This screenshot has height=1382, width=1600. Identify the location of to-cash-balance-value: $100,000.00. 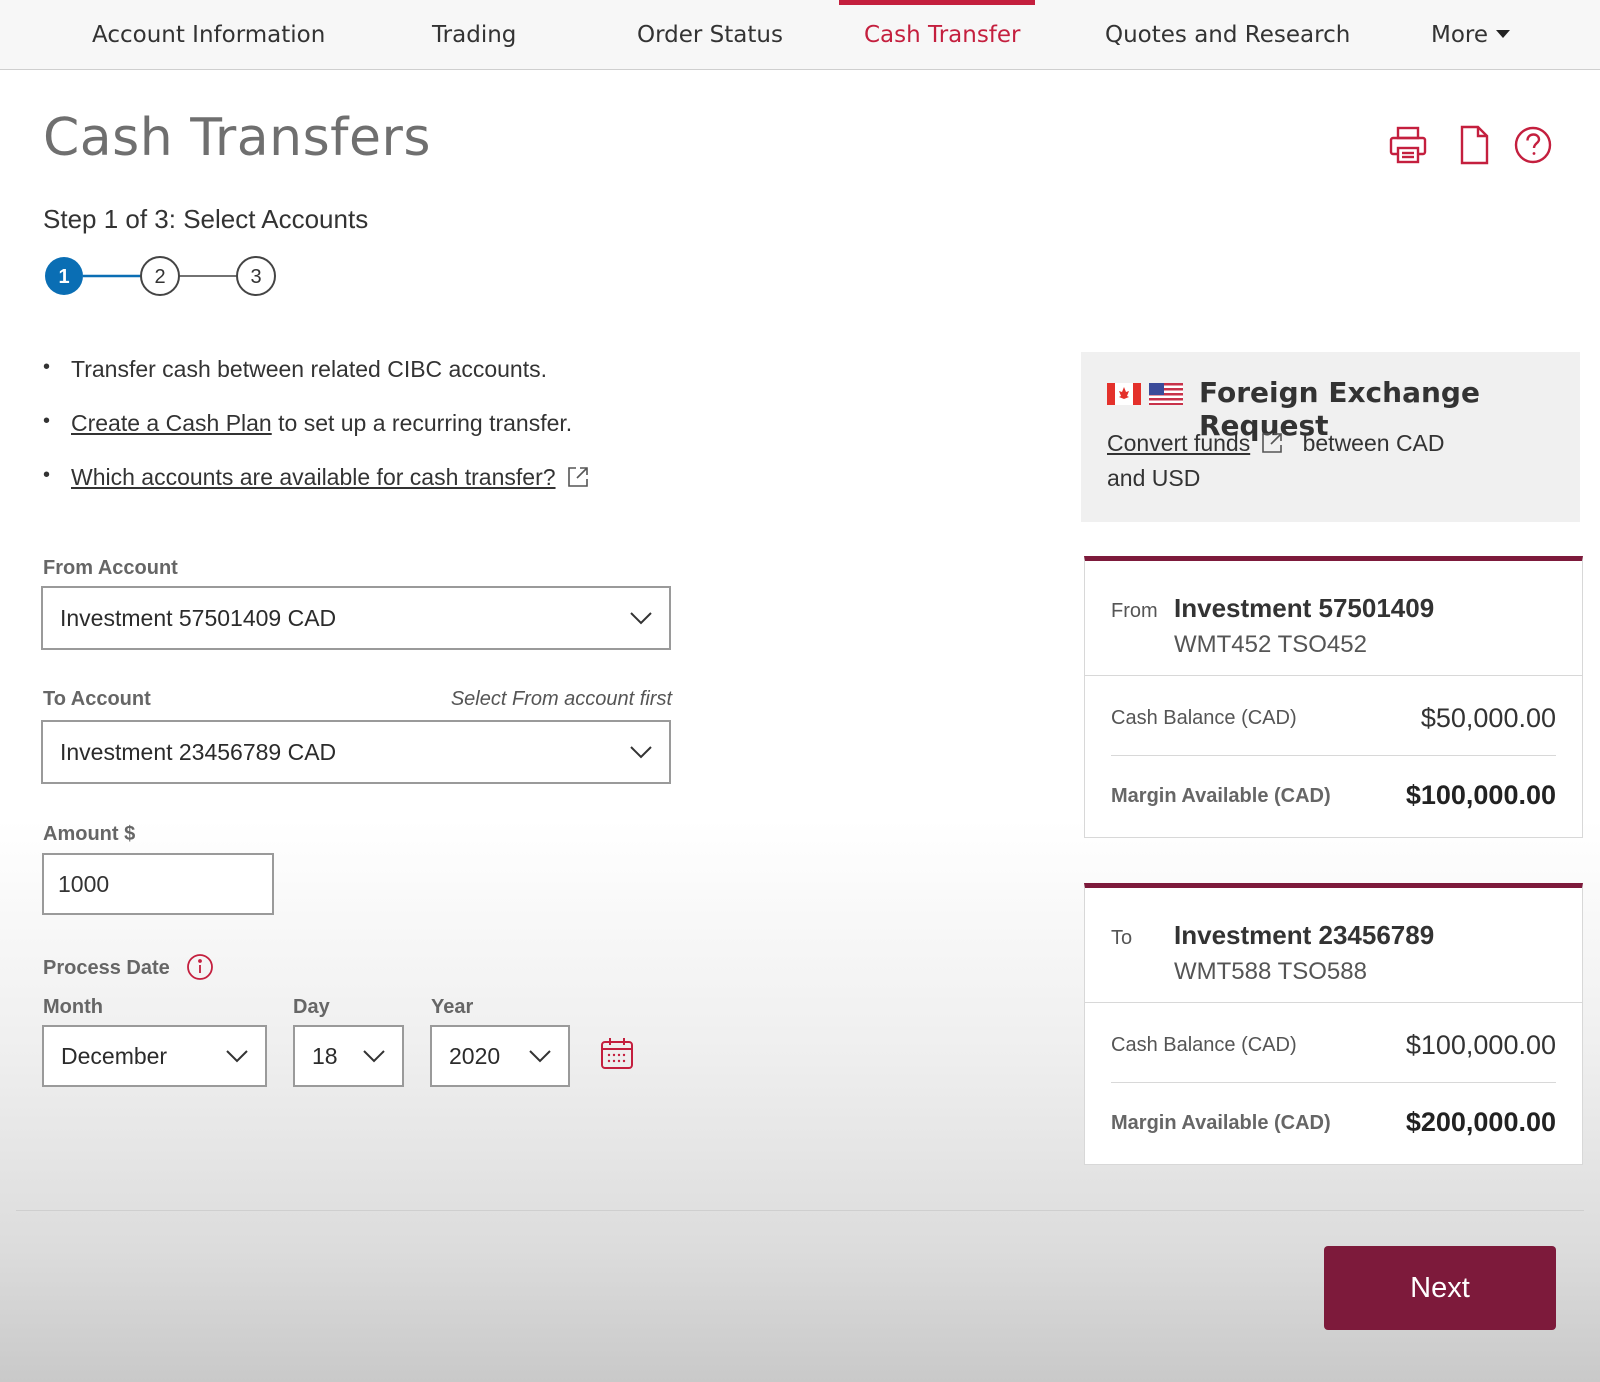
(1480, 1045).